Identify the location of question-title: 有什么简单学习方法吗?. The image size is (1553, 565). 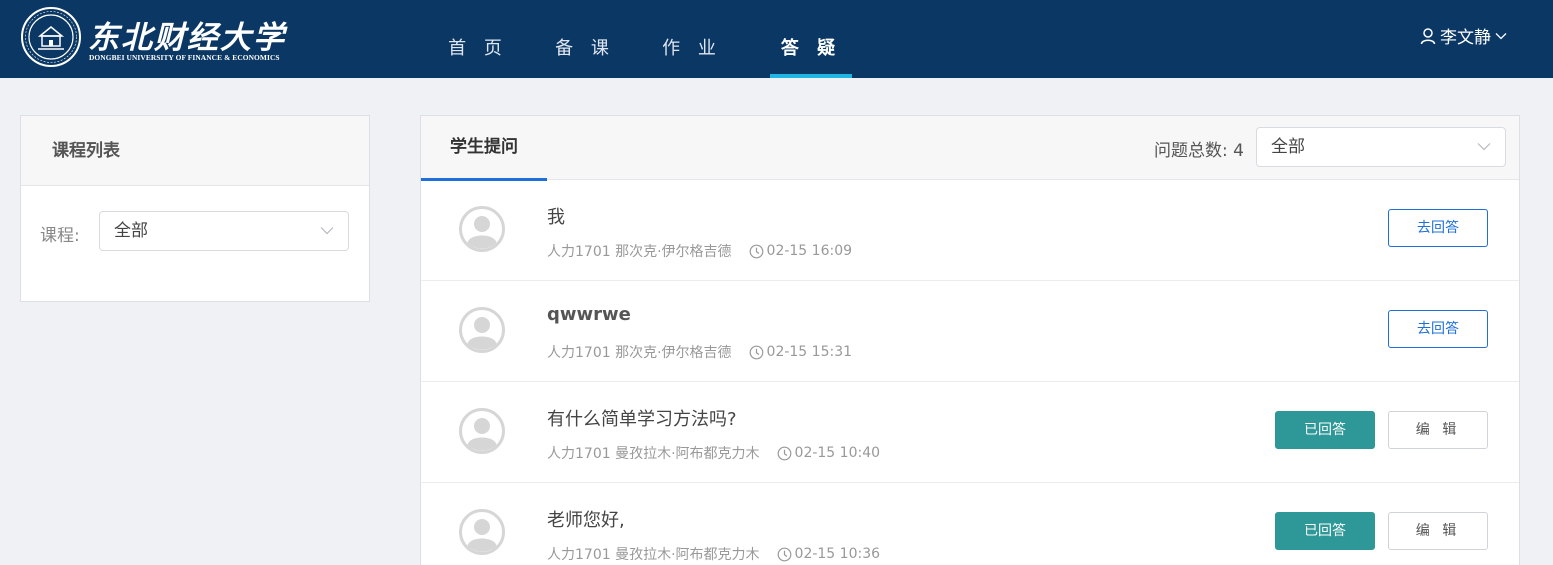
(642, 418).